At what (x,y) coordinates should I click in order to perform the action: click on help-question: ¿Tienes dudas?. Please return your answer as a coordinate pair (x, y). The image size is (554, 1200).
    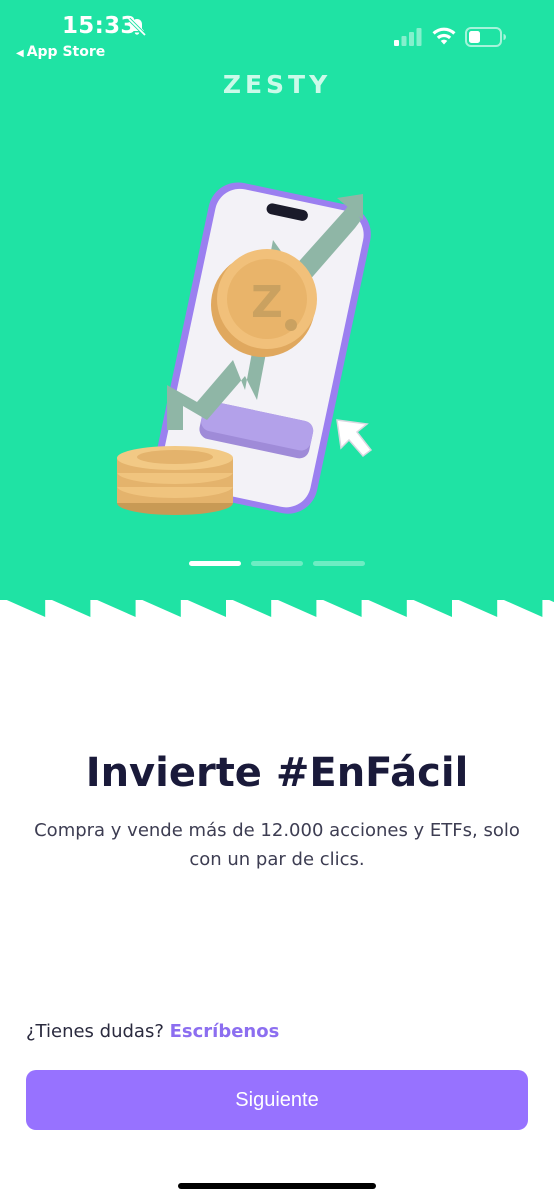
    Looking at the image, I should click on (95, 1031).